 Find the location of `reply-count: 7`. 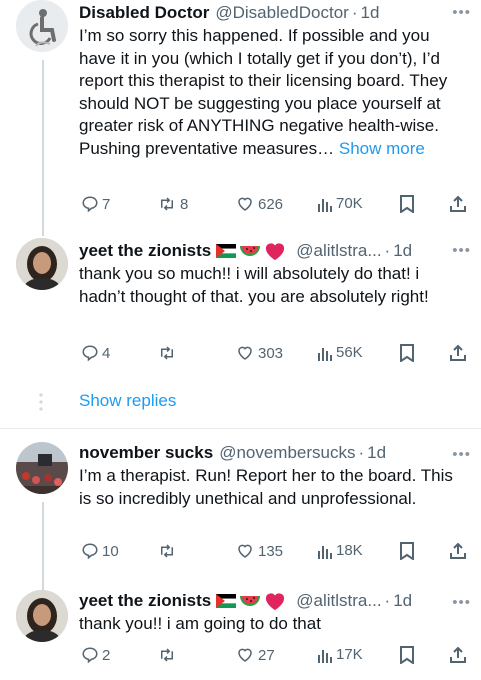

reply-count: 7 is located at coordinates (106, 204).